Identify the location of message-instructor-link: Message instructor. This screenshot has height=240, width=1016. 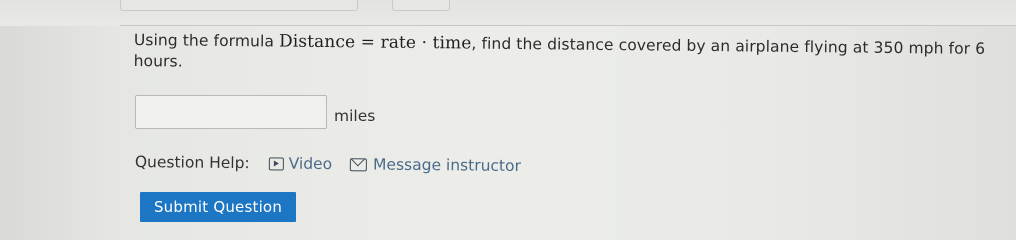
(435, 165).